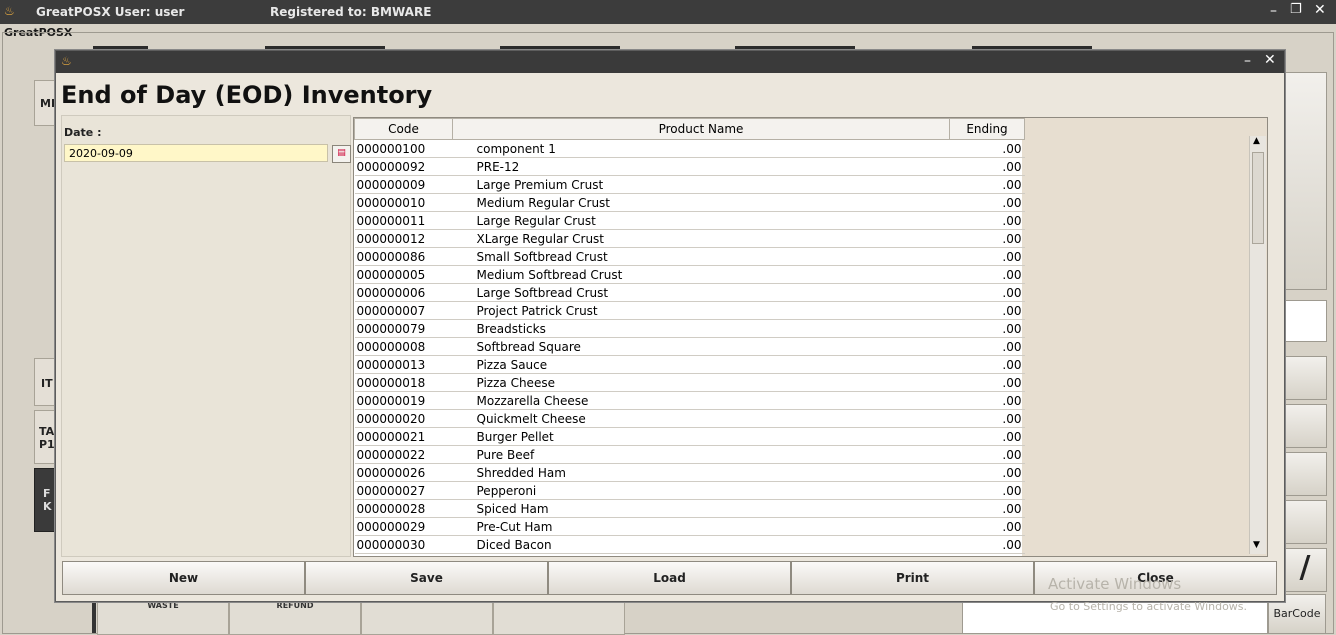 Image resolution: width=1336 pixels, height=635 pixels. Describe the element at coordinates (701, 364) in the screenshot. I see `cell-name: Pizza Sauce` at that location.